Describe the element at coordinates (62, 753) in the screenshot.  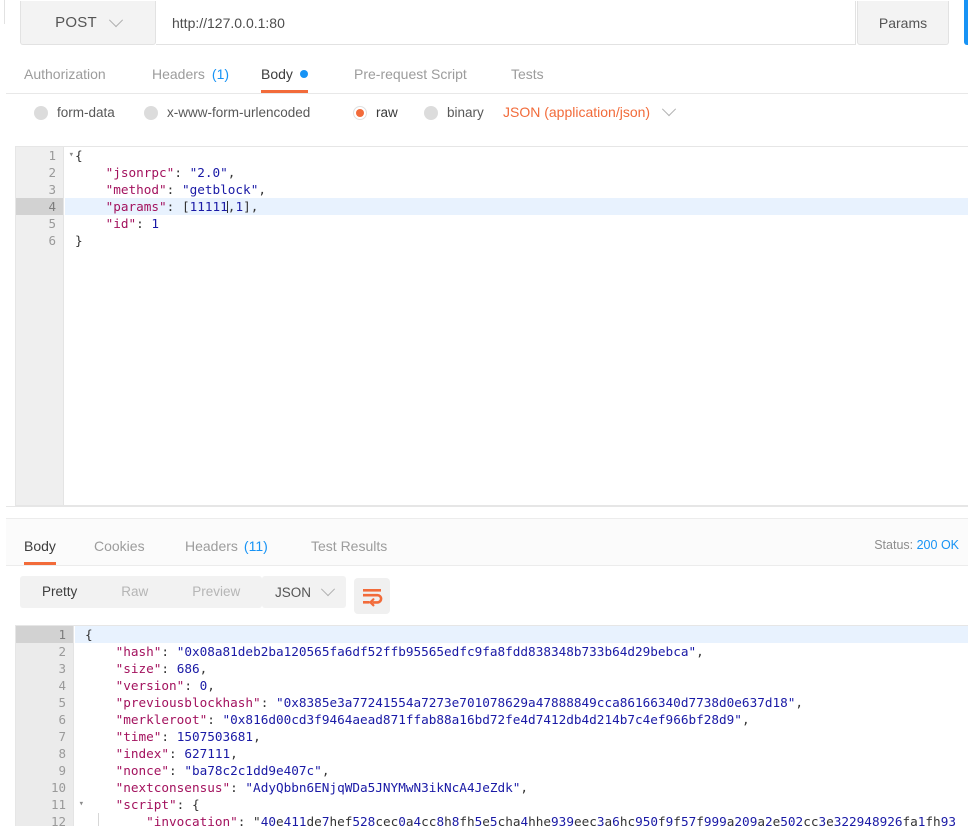
I see `line-number: 8` at that location.